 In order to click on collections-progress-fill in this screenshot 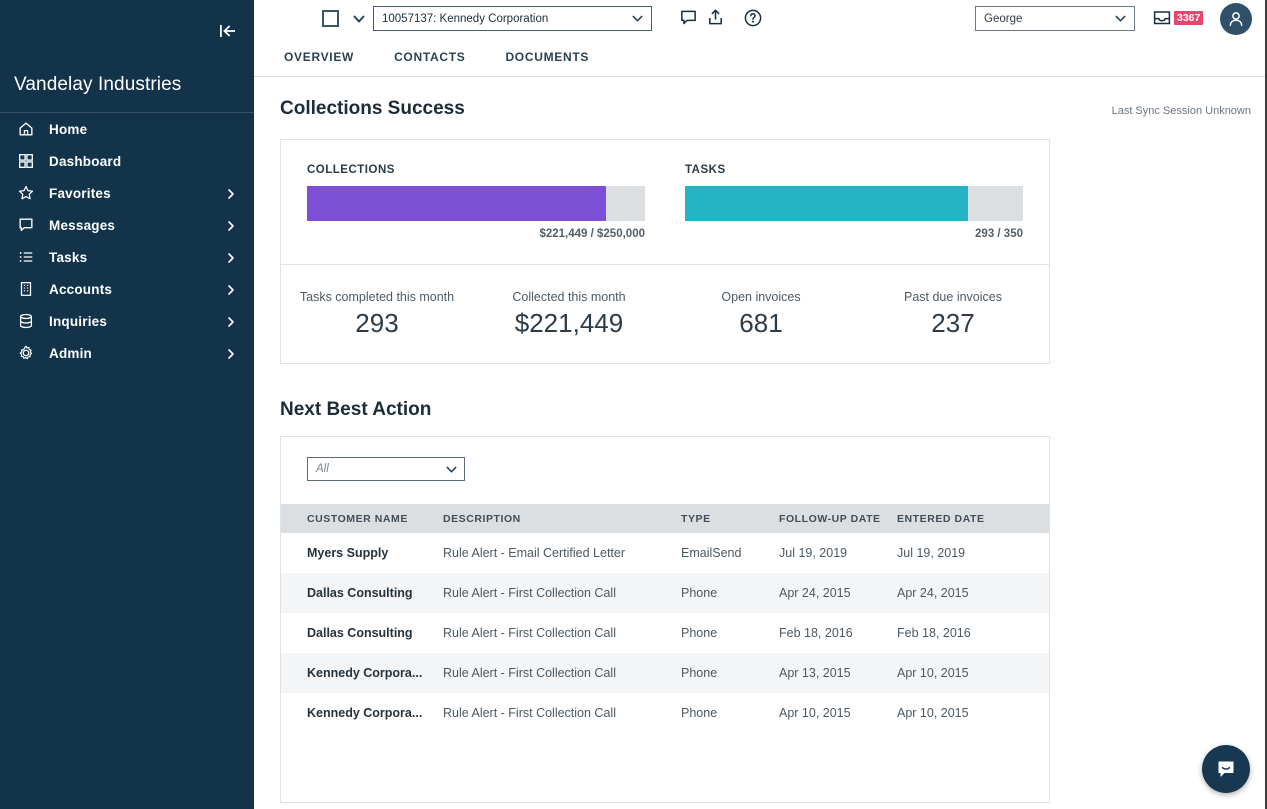, I will do `click(457, 203)`.